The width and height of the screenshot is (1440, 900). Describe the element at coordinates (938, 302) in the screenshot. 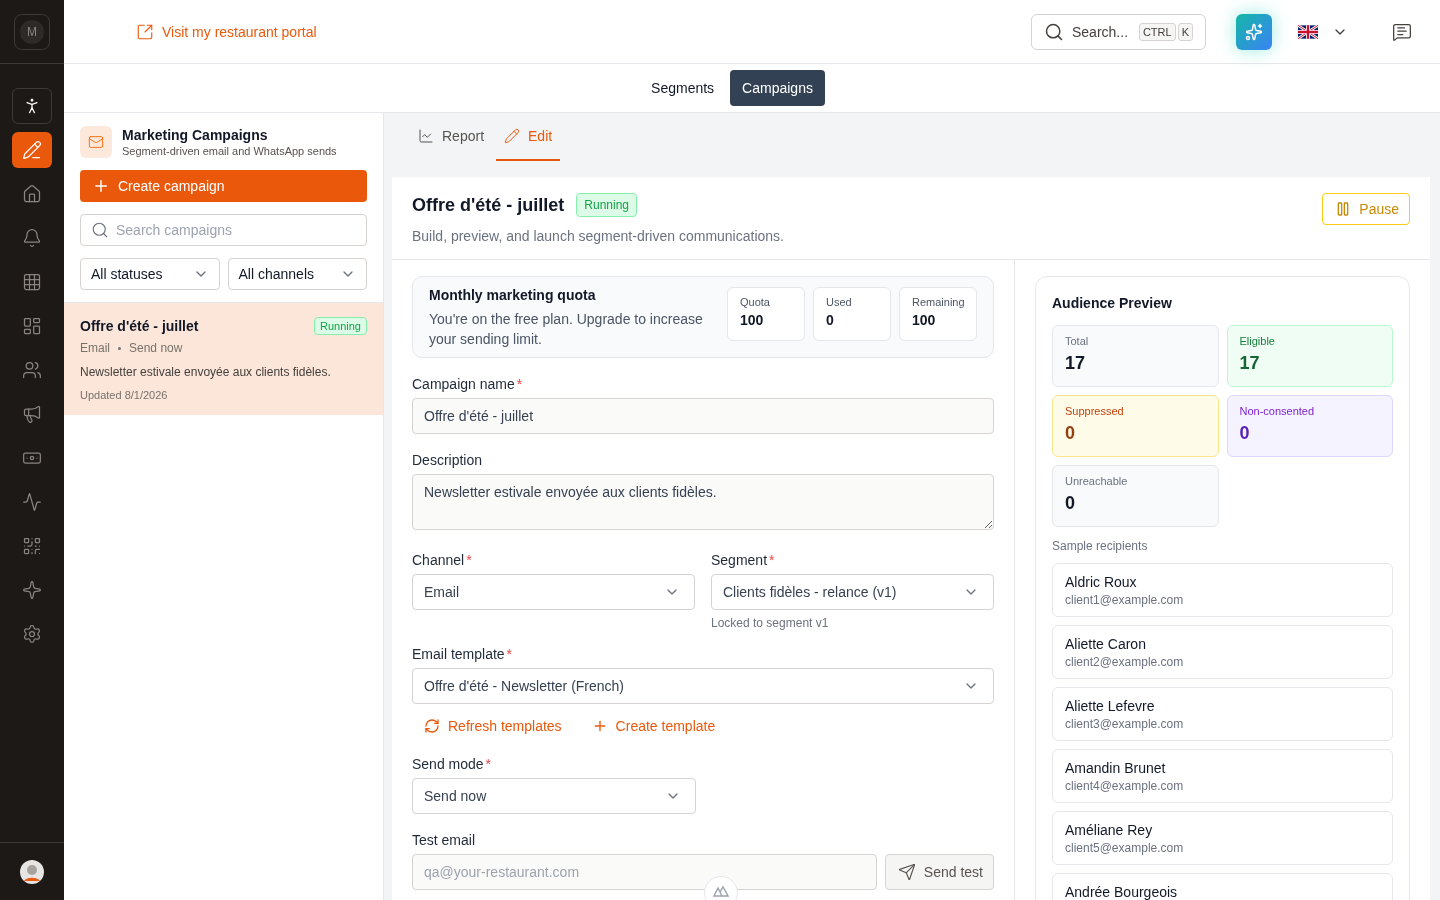

I see `stat-label: Remaining` at that location.